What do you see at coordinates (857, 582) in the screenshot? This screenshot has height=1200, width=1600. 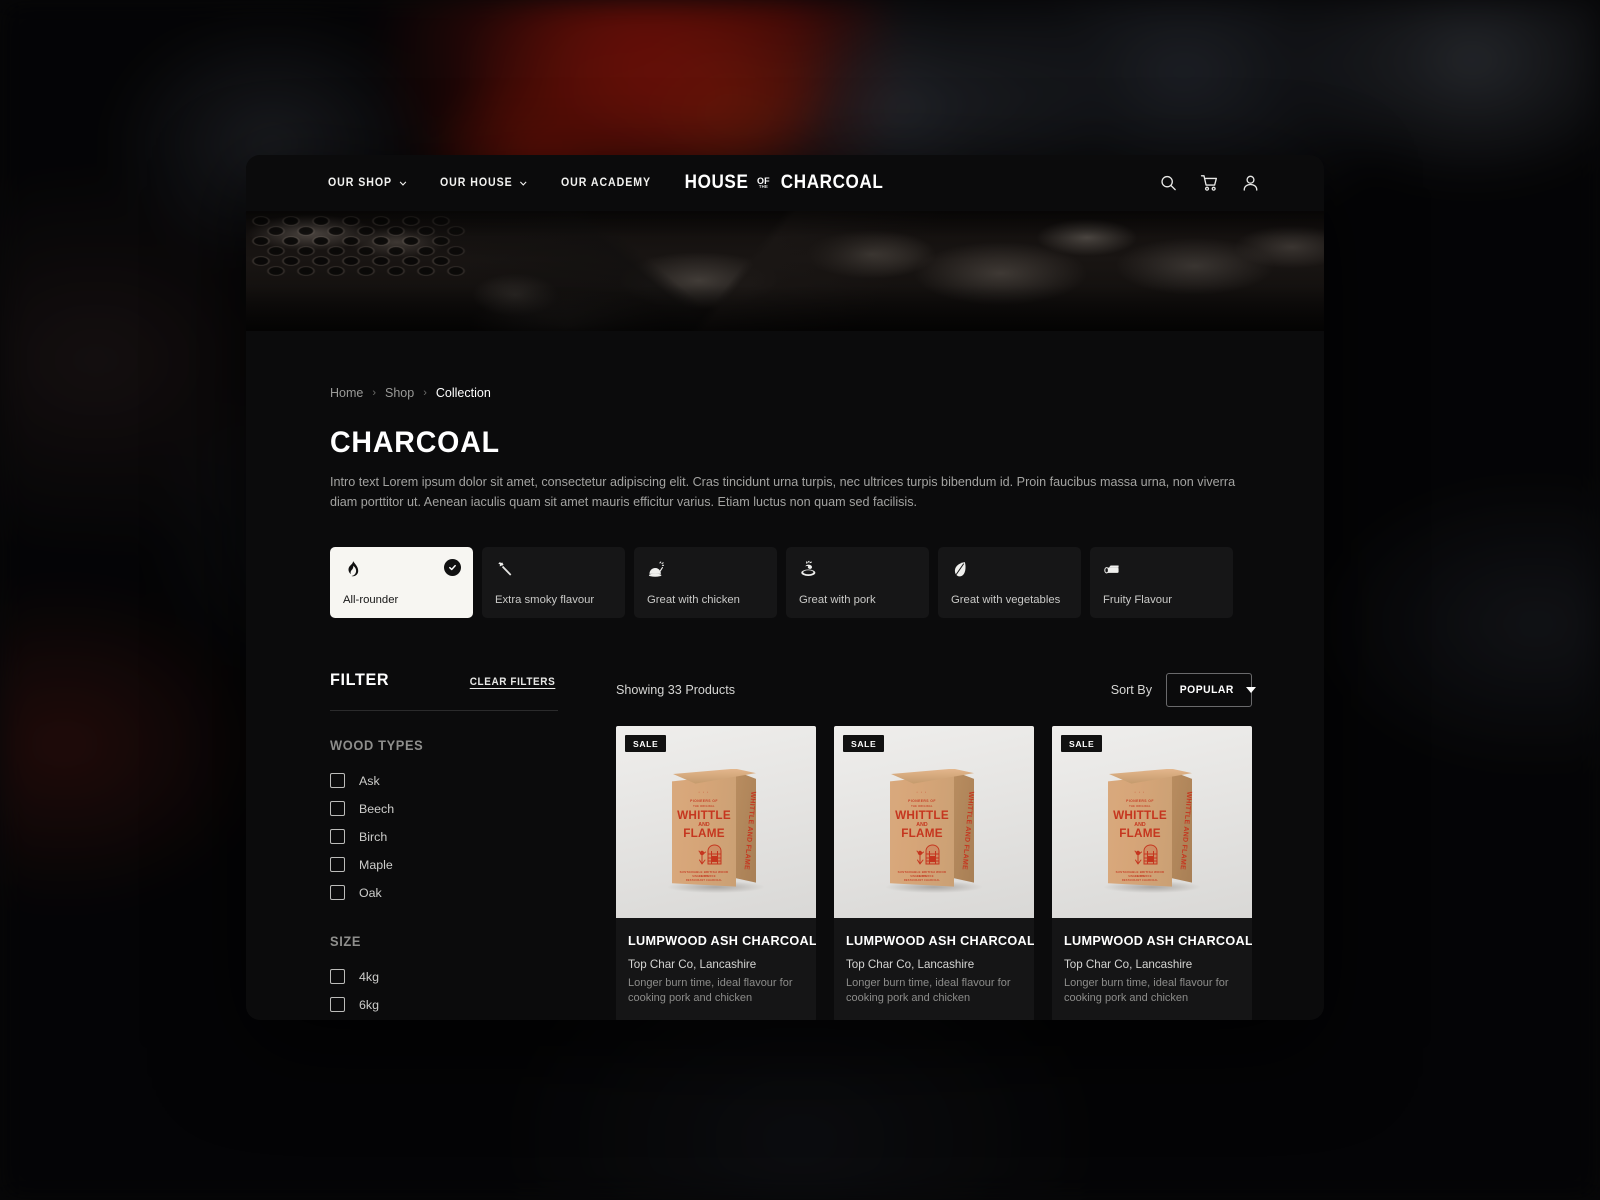 I see `flavour-card-great-with-pork: Great with pork` at bounding box center [857, 582].